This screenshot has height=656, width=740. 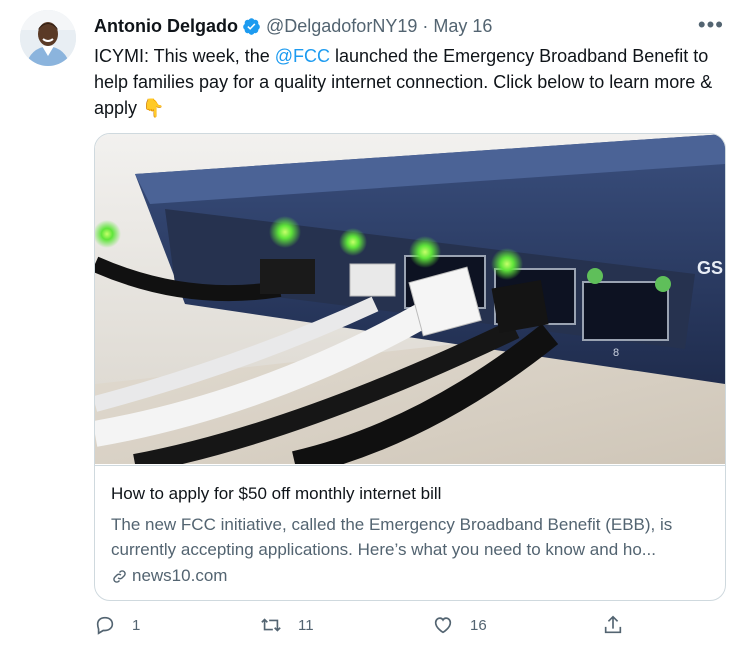 What do you see at coordinates (180, 575) in the screenshot?
I see `card-domain-text: news10.com` at bounding box center [180, 575].